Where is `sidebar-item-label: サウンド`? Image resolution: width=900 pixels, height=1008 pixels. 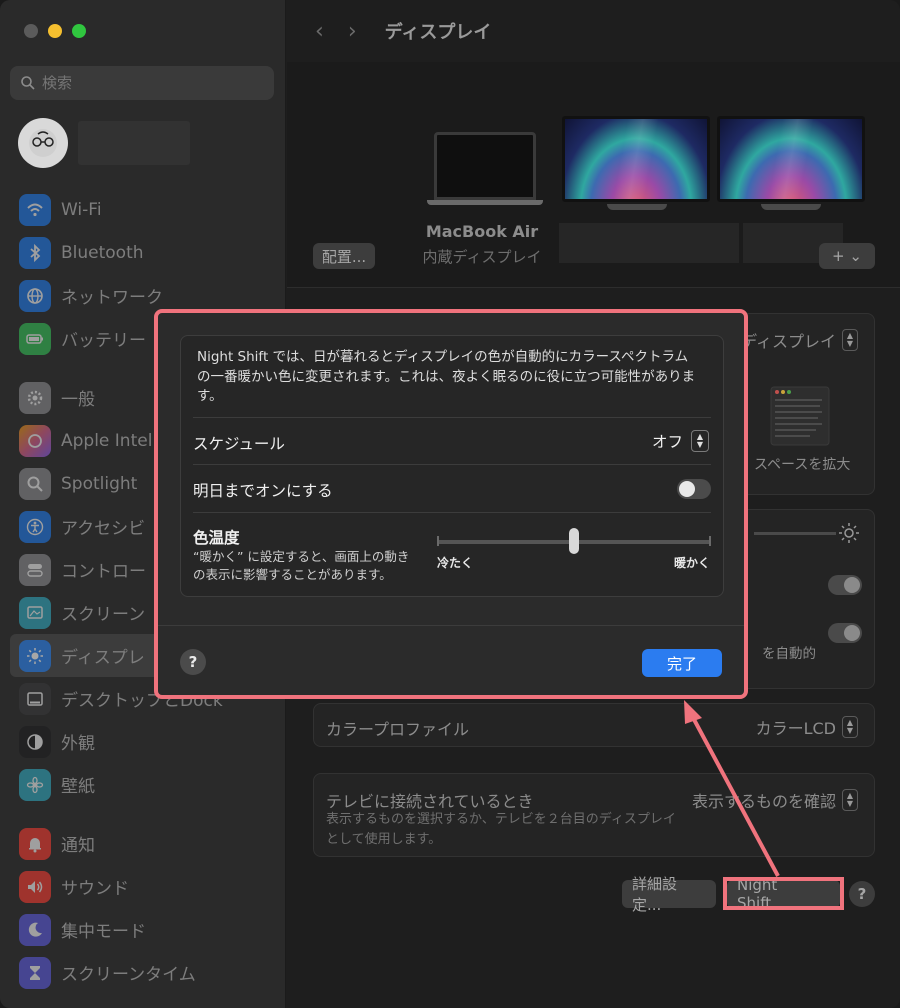 sidebar-item-label: サウンド is located at coordinates (95, 889).